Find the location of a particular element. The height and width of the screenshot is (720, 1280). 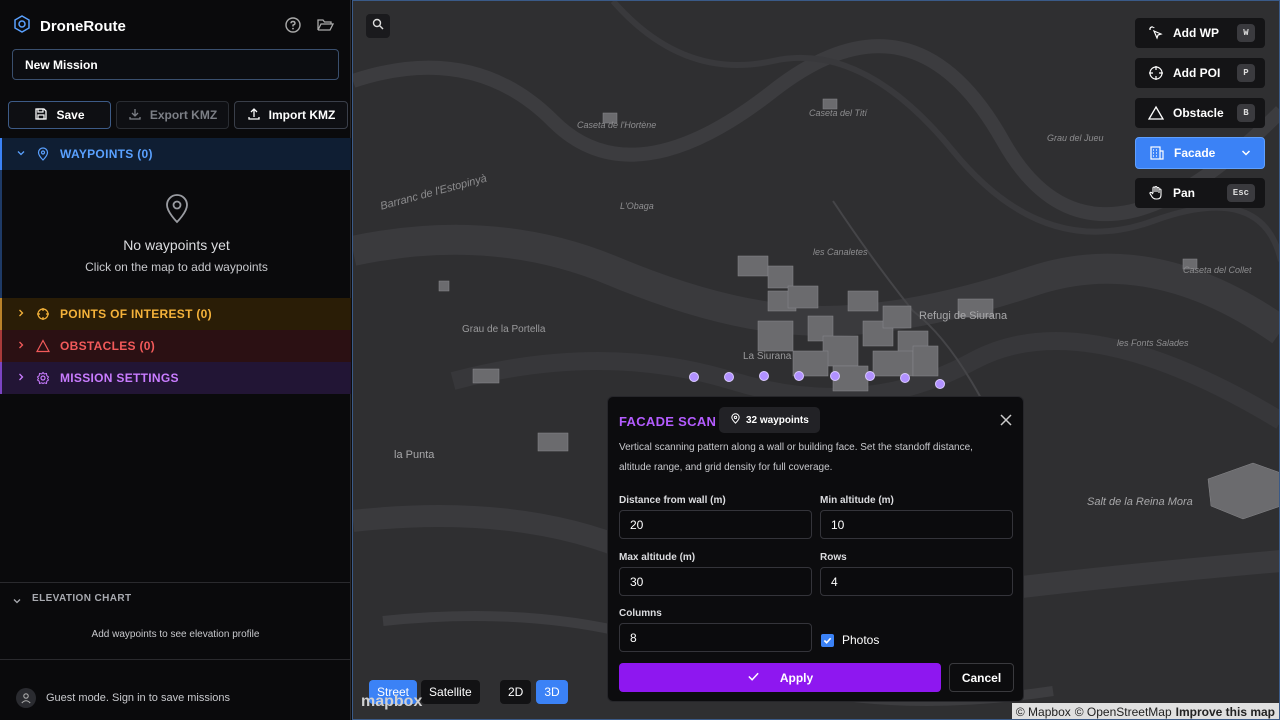

help-icon is located at coordinates (293, 25).